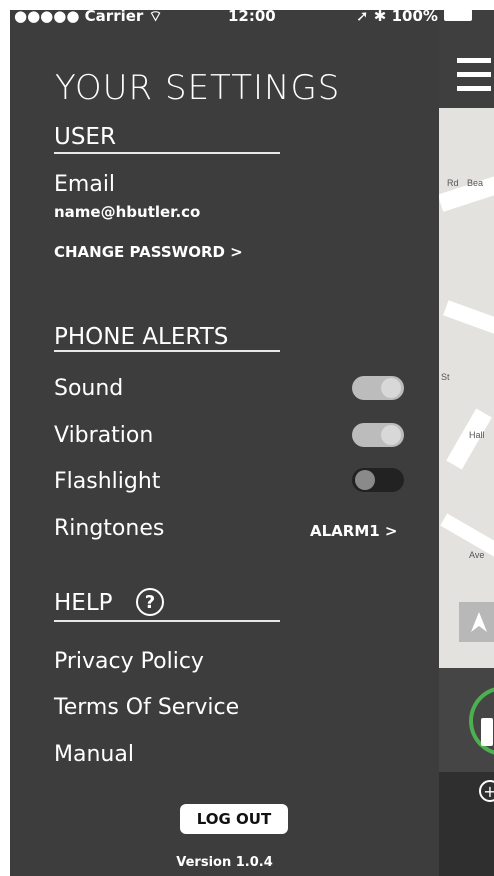 This screenshot has width=494, height=876. What do you see at coordinates (445, 377) in the screenshot?
I see `map-label: St` at bounding box center [445, 377].